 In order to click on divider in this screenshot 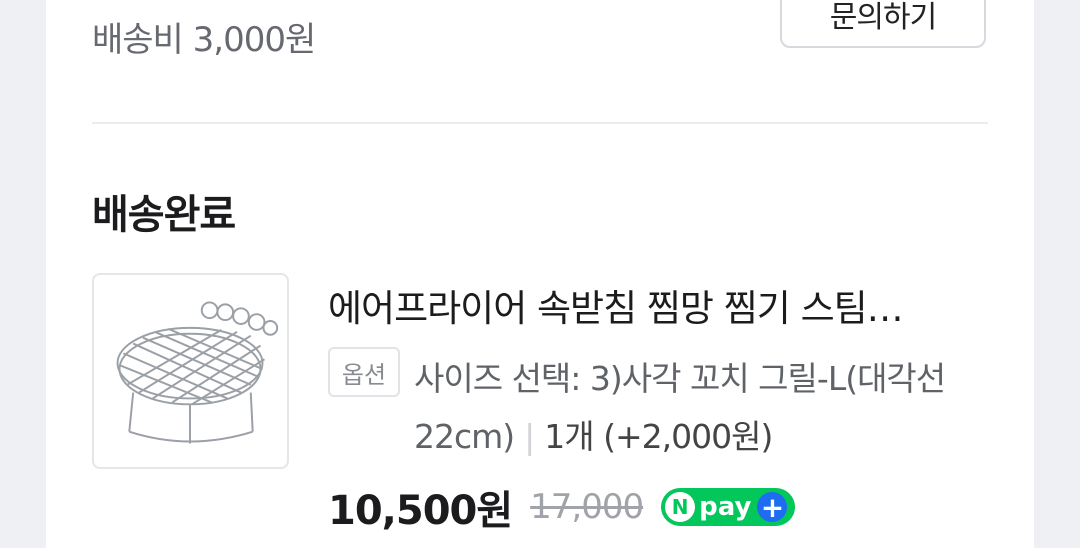, I will do `click(540, 123)`.